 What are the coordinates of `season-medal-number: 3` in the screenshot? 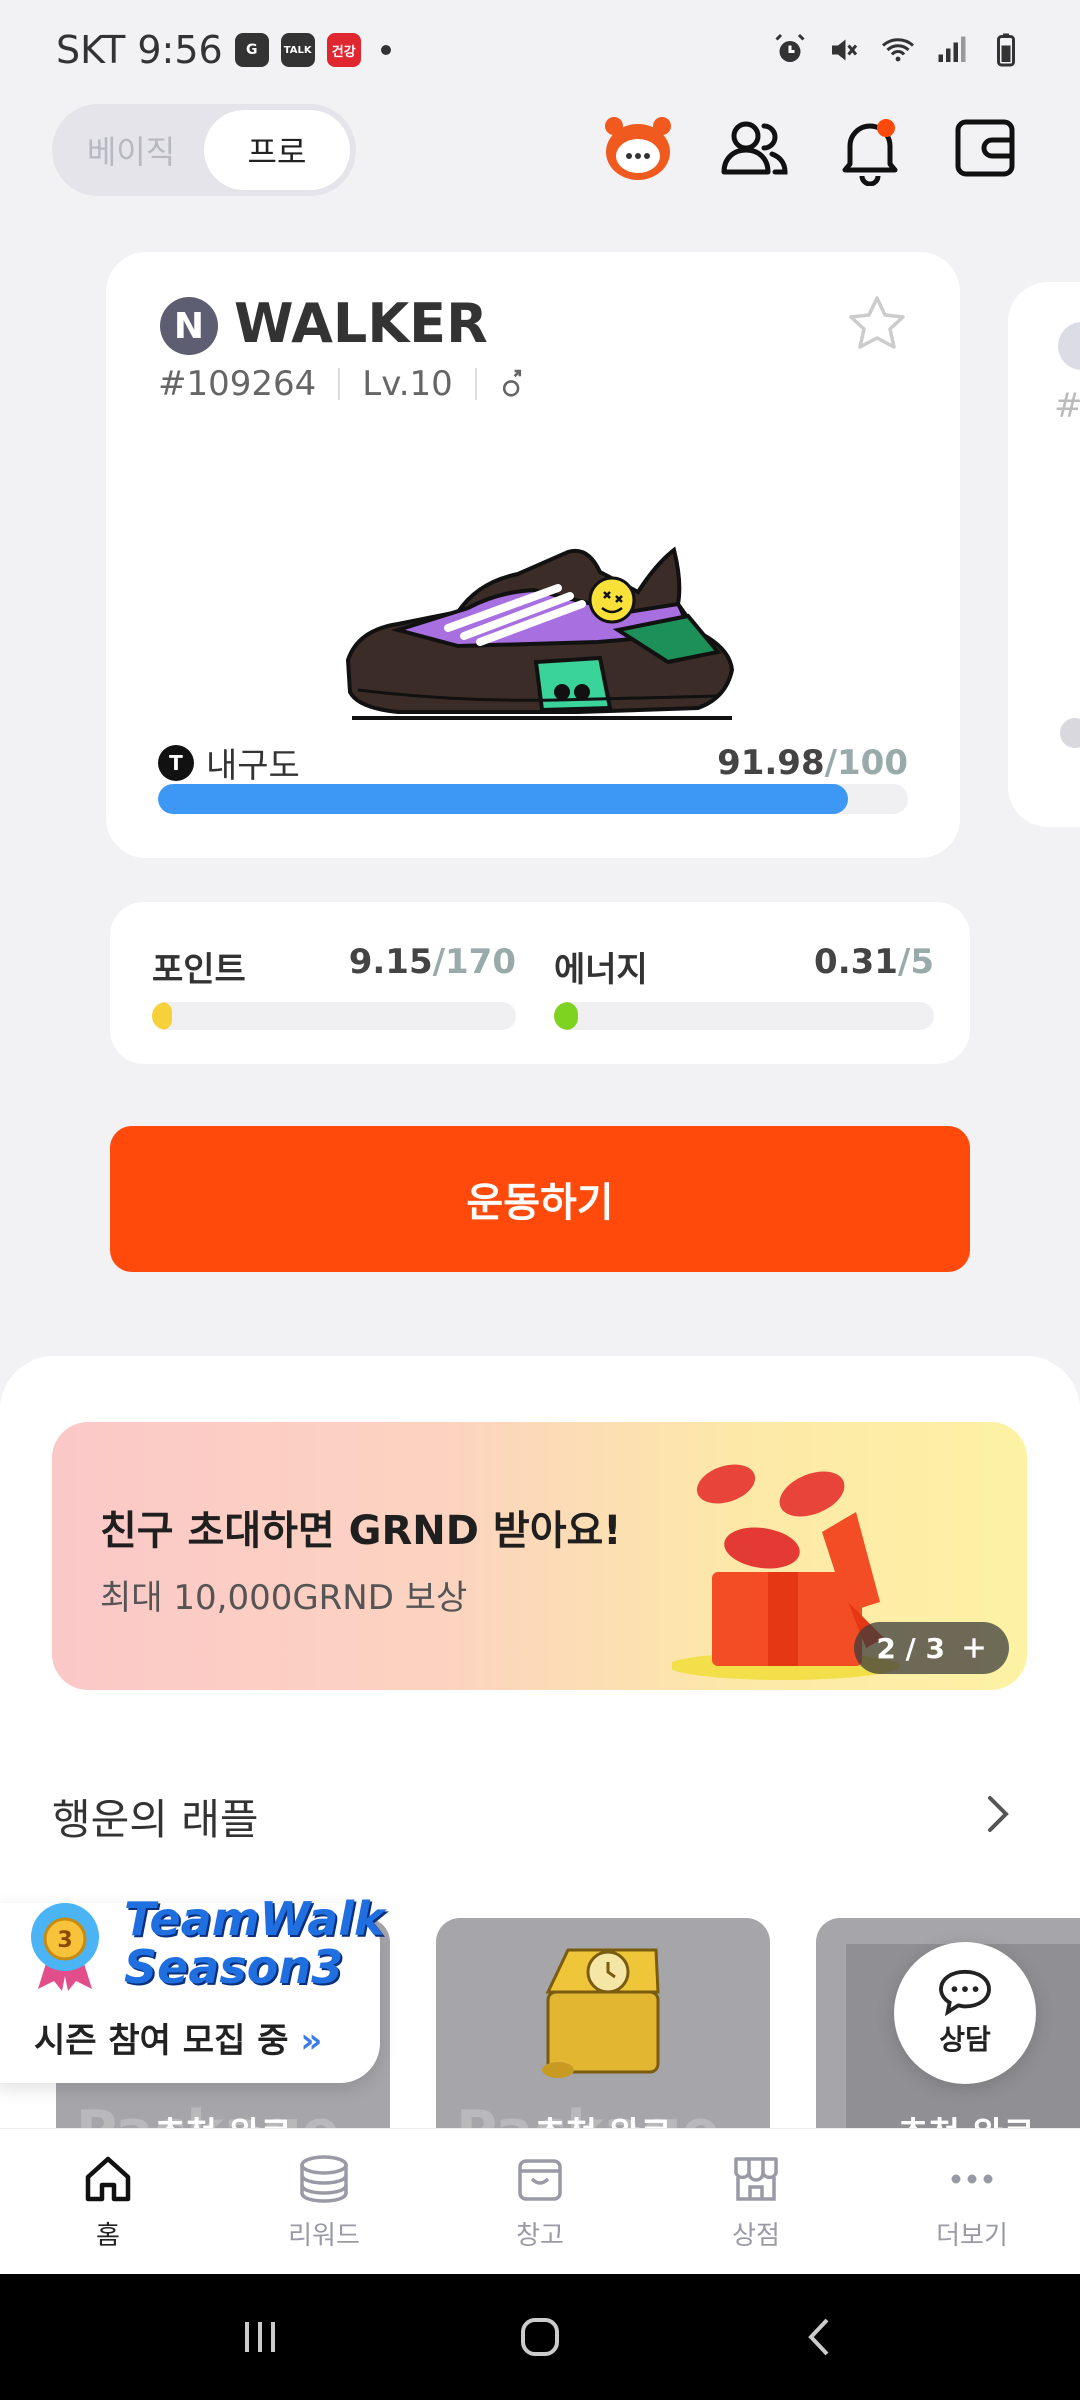 It's located at (64, 1940).